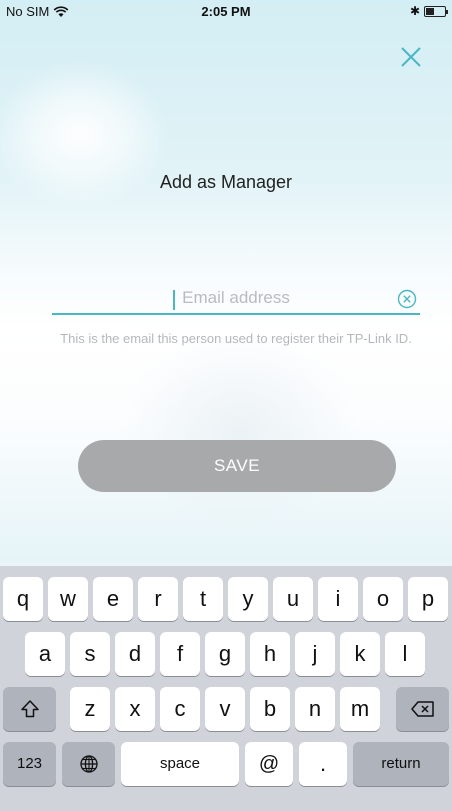 Image resolution: width=452 pixels, height=811 pixels. I want to click on key-l: l, so click(405, 654).